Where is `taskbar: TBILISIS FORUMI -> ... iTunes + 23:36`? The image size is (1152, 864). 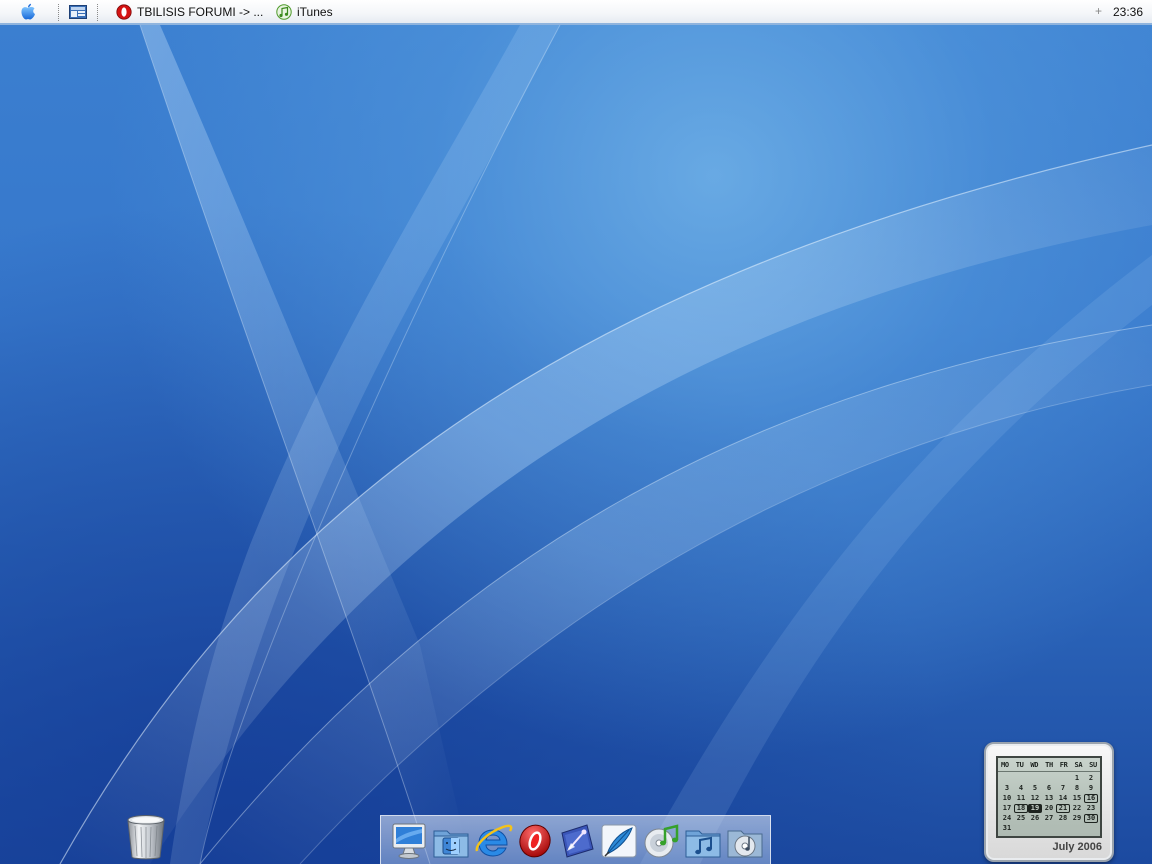 taskbar: TBILISIS FORUMI -> ... iTunes + 23:36 is located at coordinates (576, 12).